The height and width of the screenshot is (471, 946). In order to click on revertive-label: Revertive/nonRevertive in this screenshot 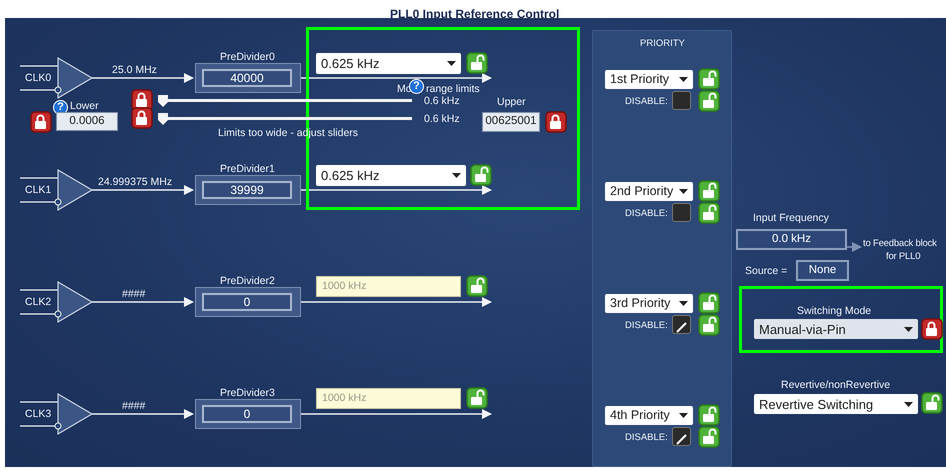, I will do `click(835, 385)`.